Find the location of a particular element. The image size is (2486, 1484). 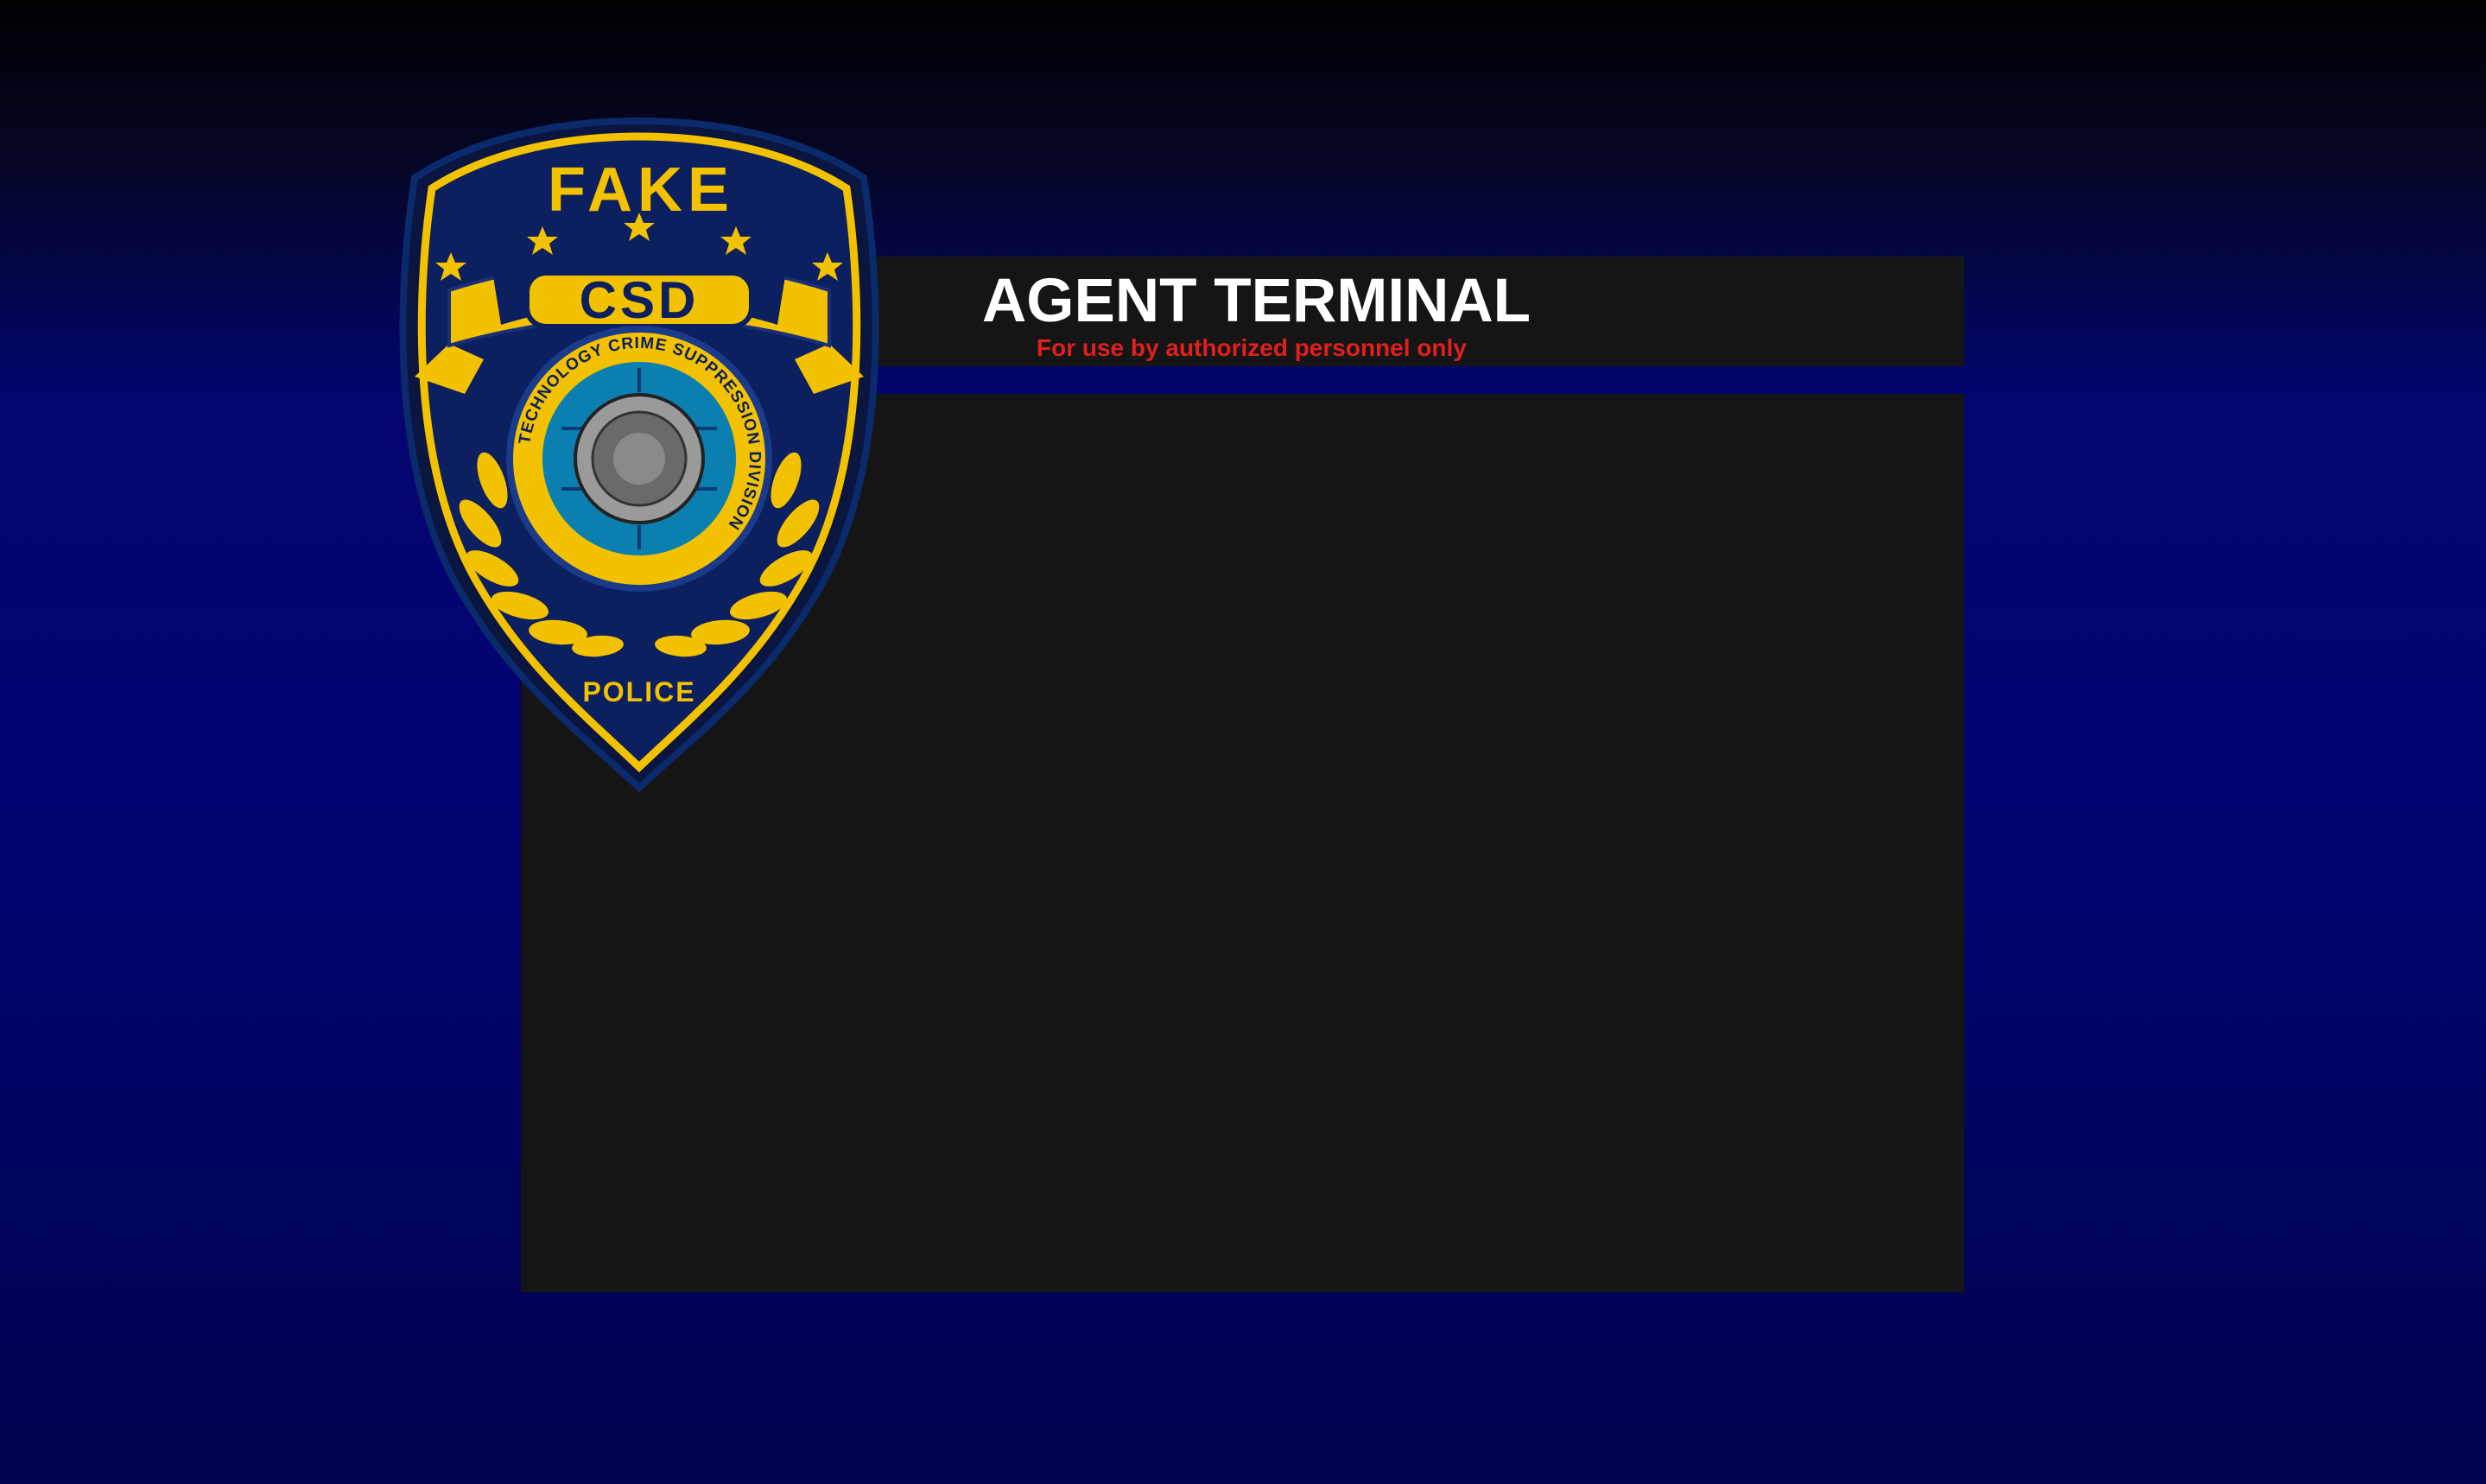

page-subtitle: For use by authorized personnel only is located at coordinates (1252, 347).